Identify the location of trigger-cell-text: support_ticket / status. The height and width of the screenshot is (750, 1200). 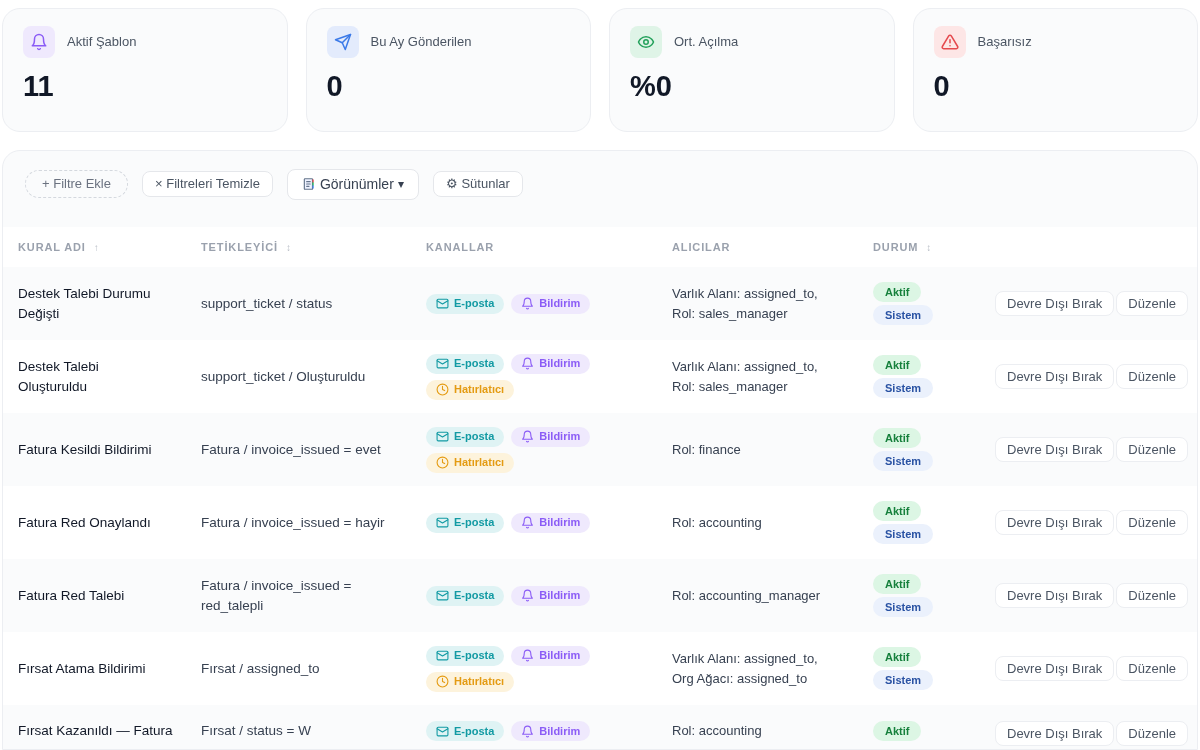
(267, 303).